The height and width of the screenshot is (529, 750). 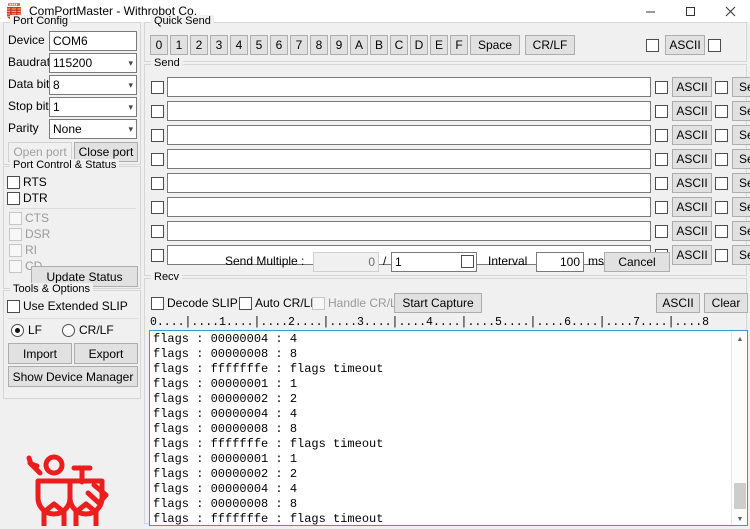 I want to click on export-button: Export, so click(x=106, y=353).